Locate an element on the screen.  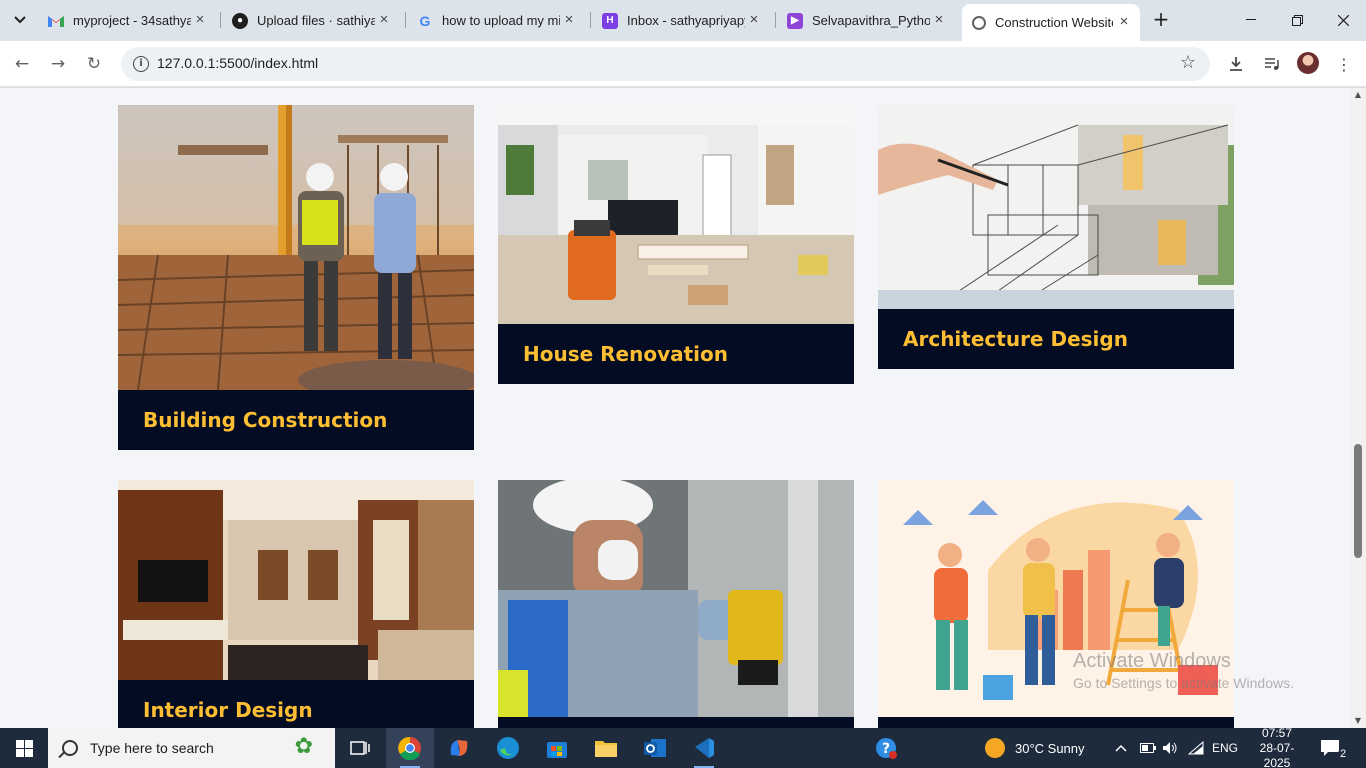
media-control-icon is located at coordinates (1272, 64).